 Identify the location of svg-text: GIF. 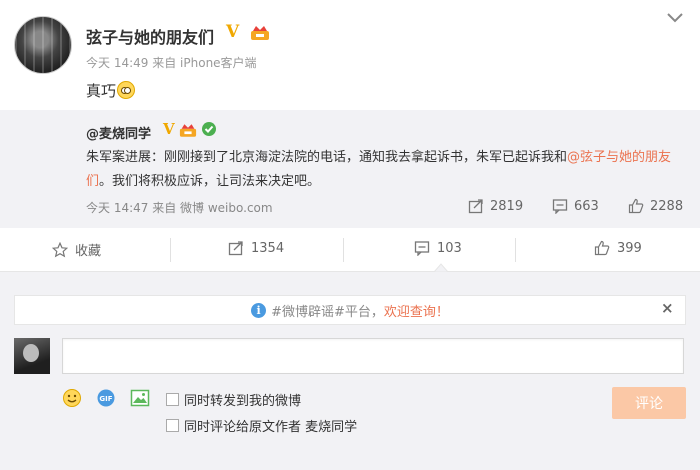
(105, 399).